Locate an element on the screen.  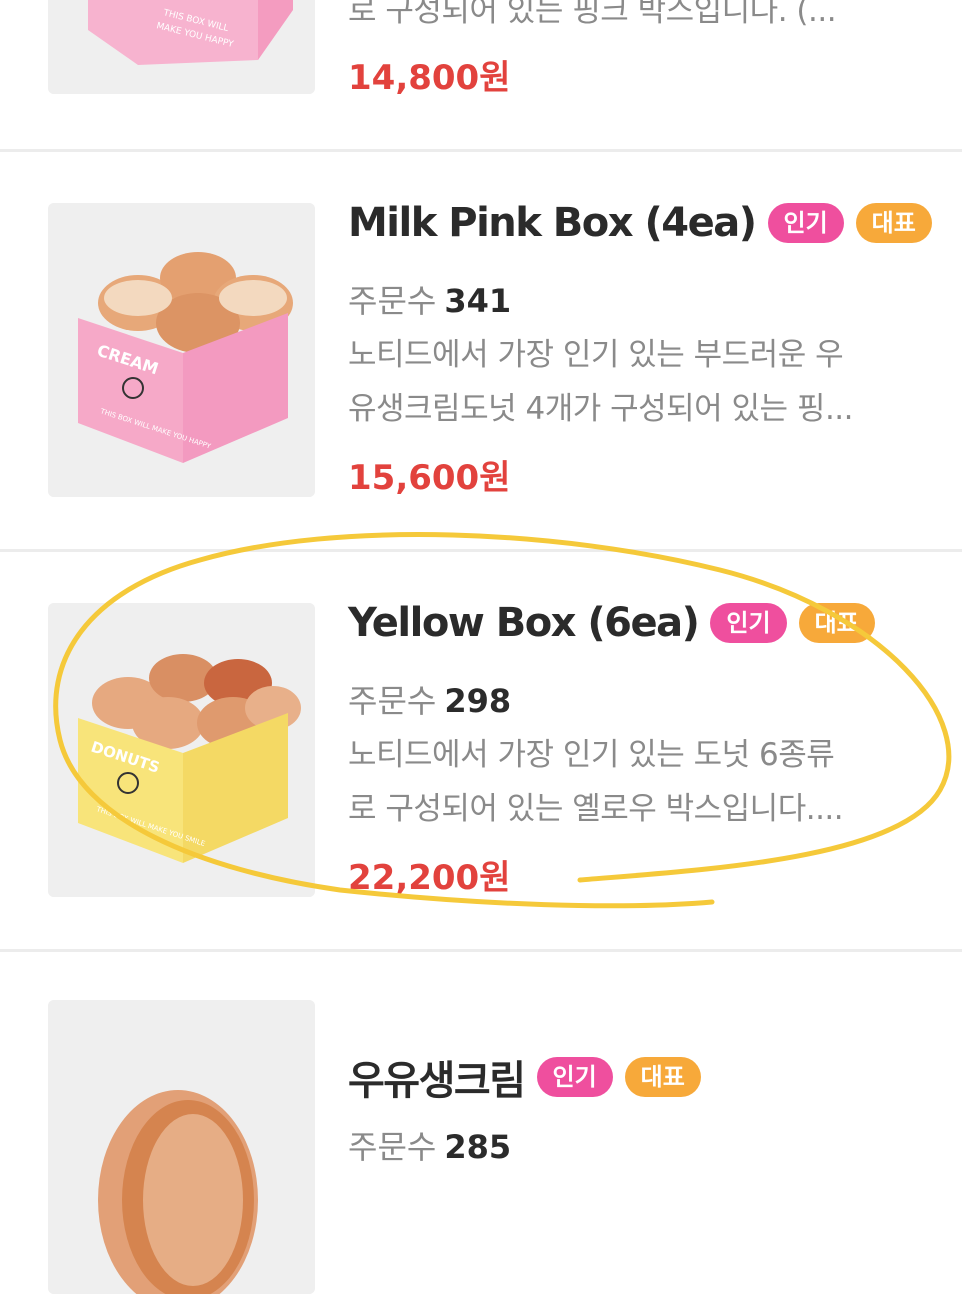
yellow-box-illustration: DONUTS THIS BOX WILL MAKE YOU SMILE is located at coordinates (181, 750).